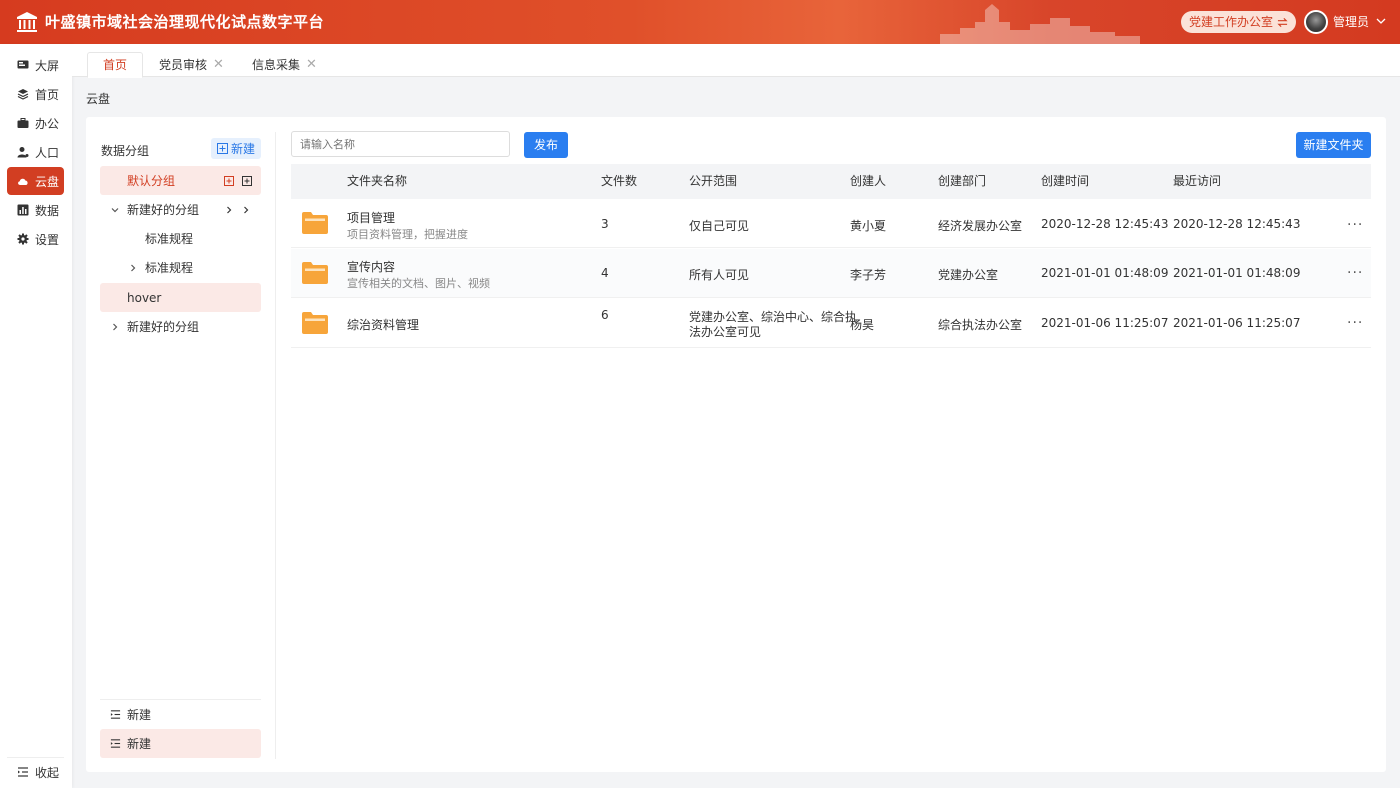  What do you see at coordinates (144, 297) in the screenshot?
I see `group-item-label: hover` at bounding box center [144, 297].